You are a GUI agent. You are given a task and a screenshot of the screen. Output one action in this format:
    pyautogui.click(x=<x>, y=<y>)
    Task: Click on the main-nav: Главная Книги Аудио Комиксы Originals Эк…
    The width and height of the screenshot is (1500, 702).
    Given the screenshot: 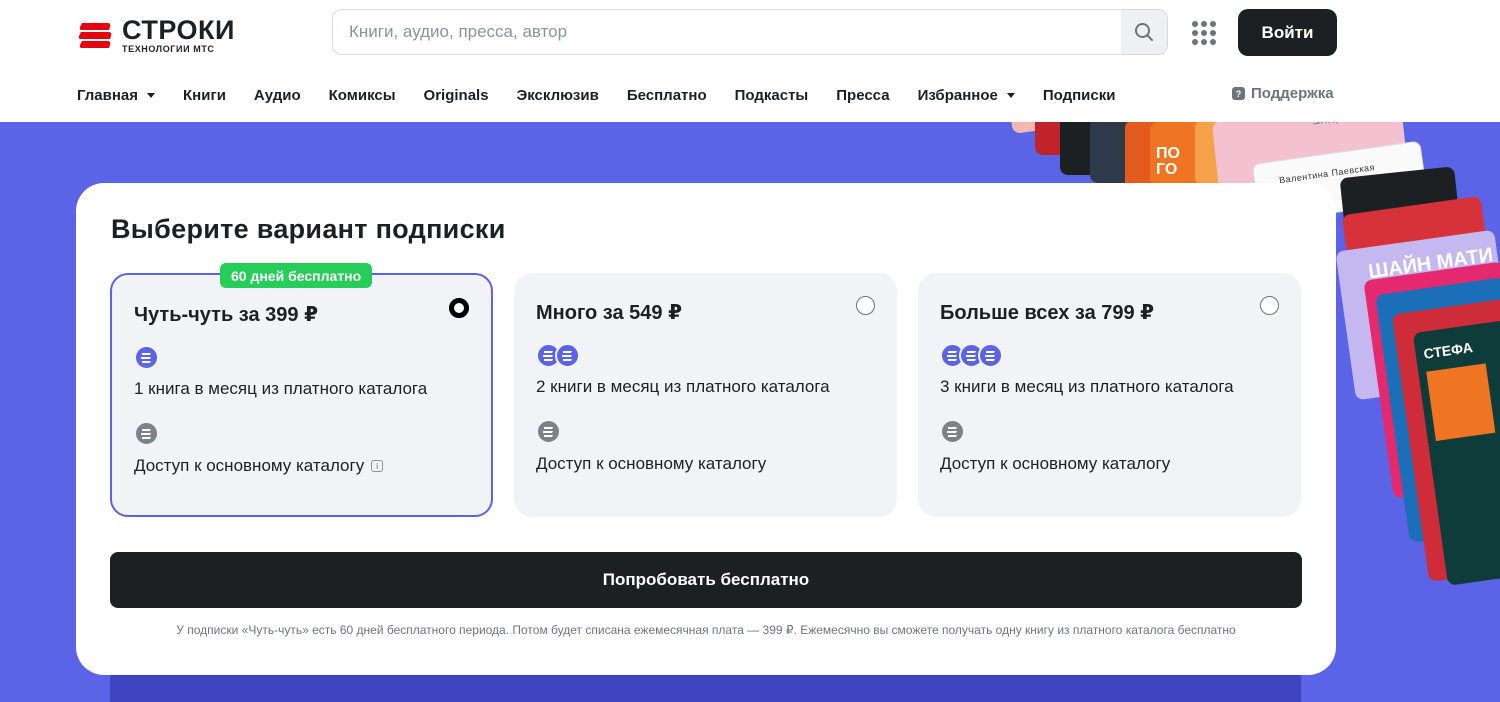 What is the action you would take?
    pyautogui.click(x=610, y=95)
    